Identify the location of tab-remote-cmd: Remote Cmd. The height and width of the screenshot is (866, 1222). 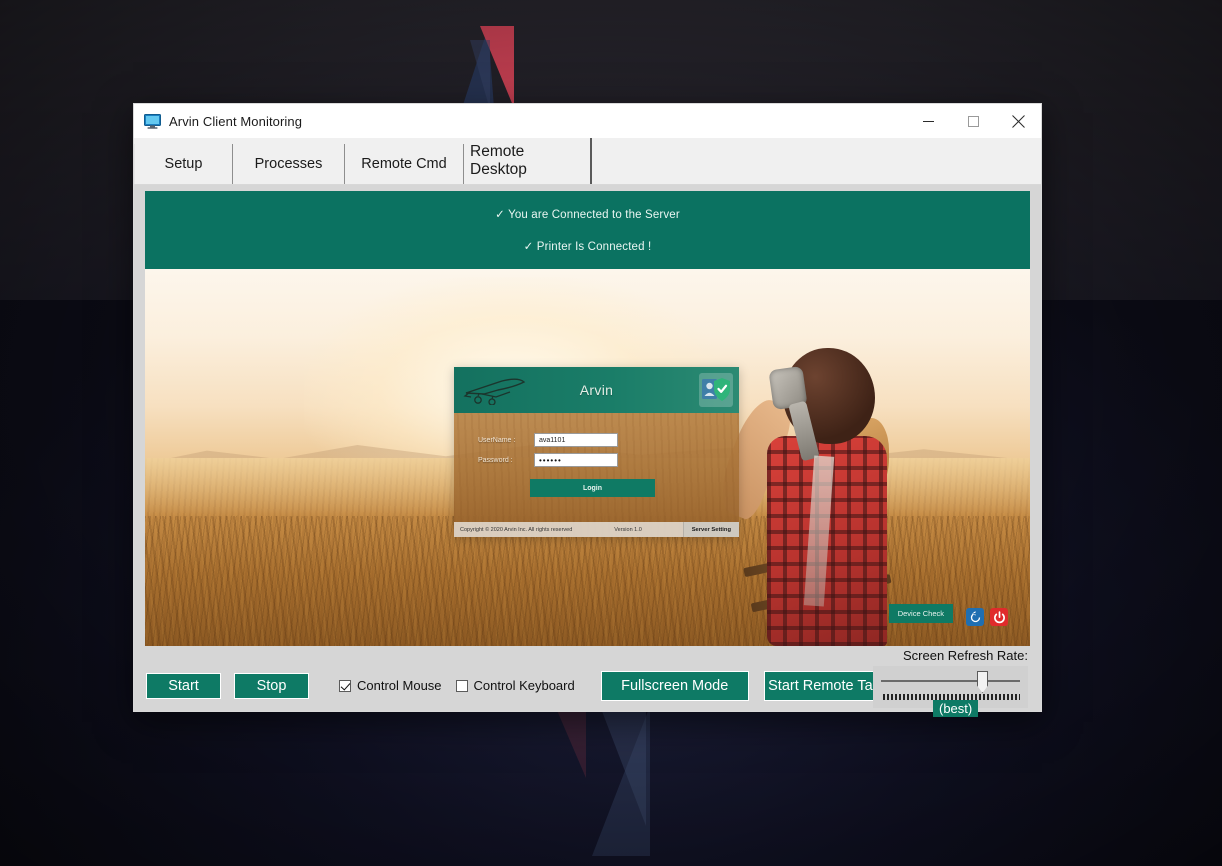
(404, 164).